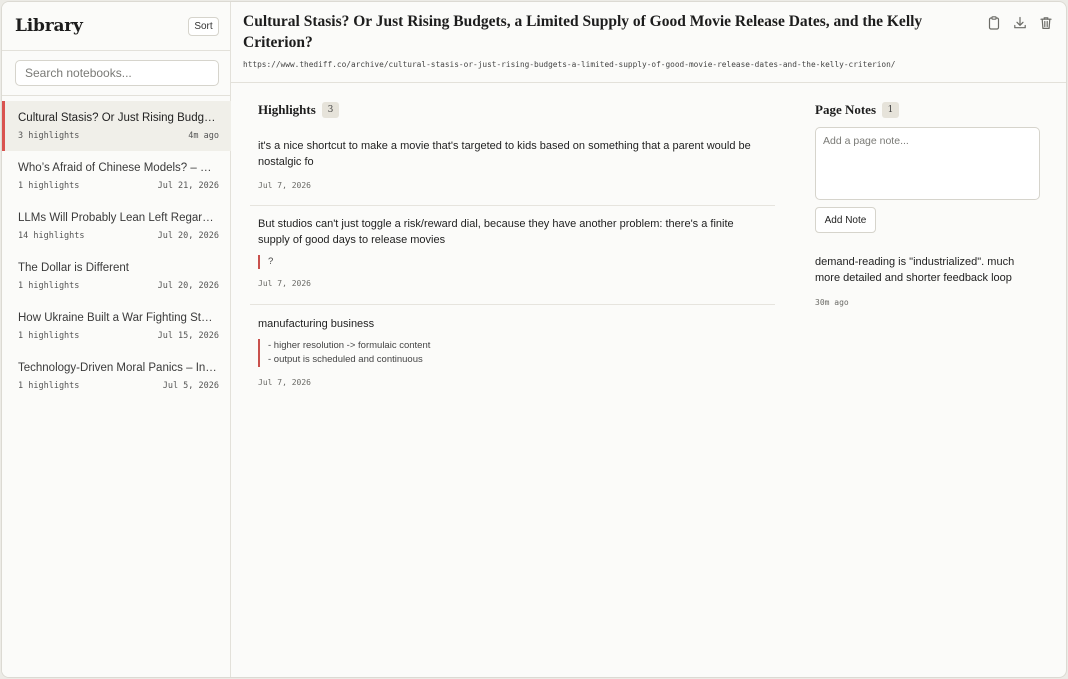 The image size is (1068, 679). Describe the element at coordinates (116, 95) in the screenshot. I see `sidebar-divider` at that location.